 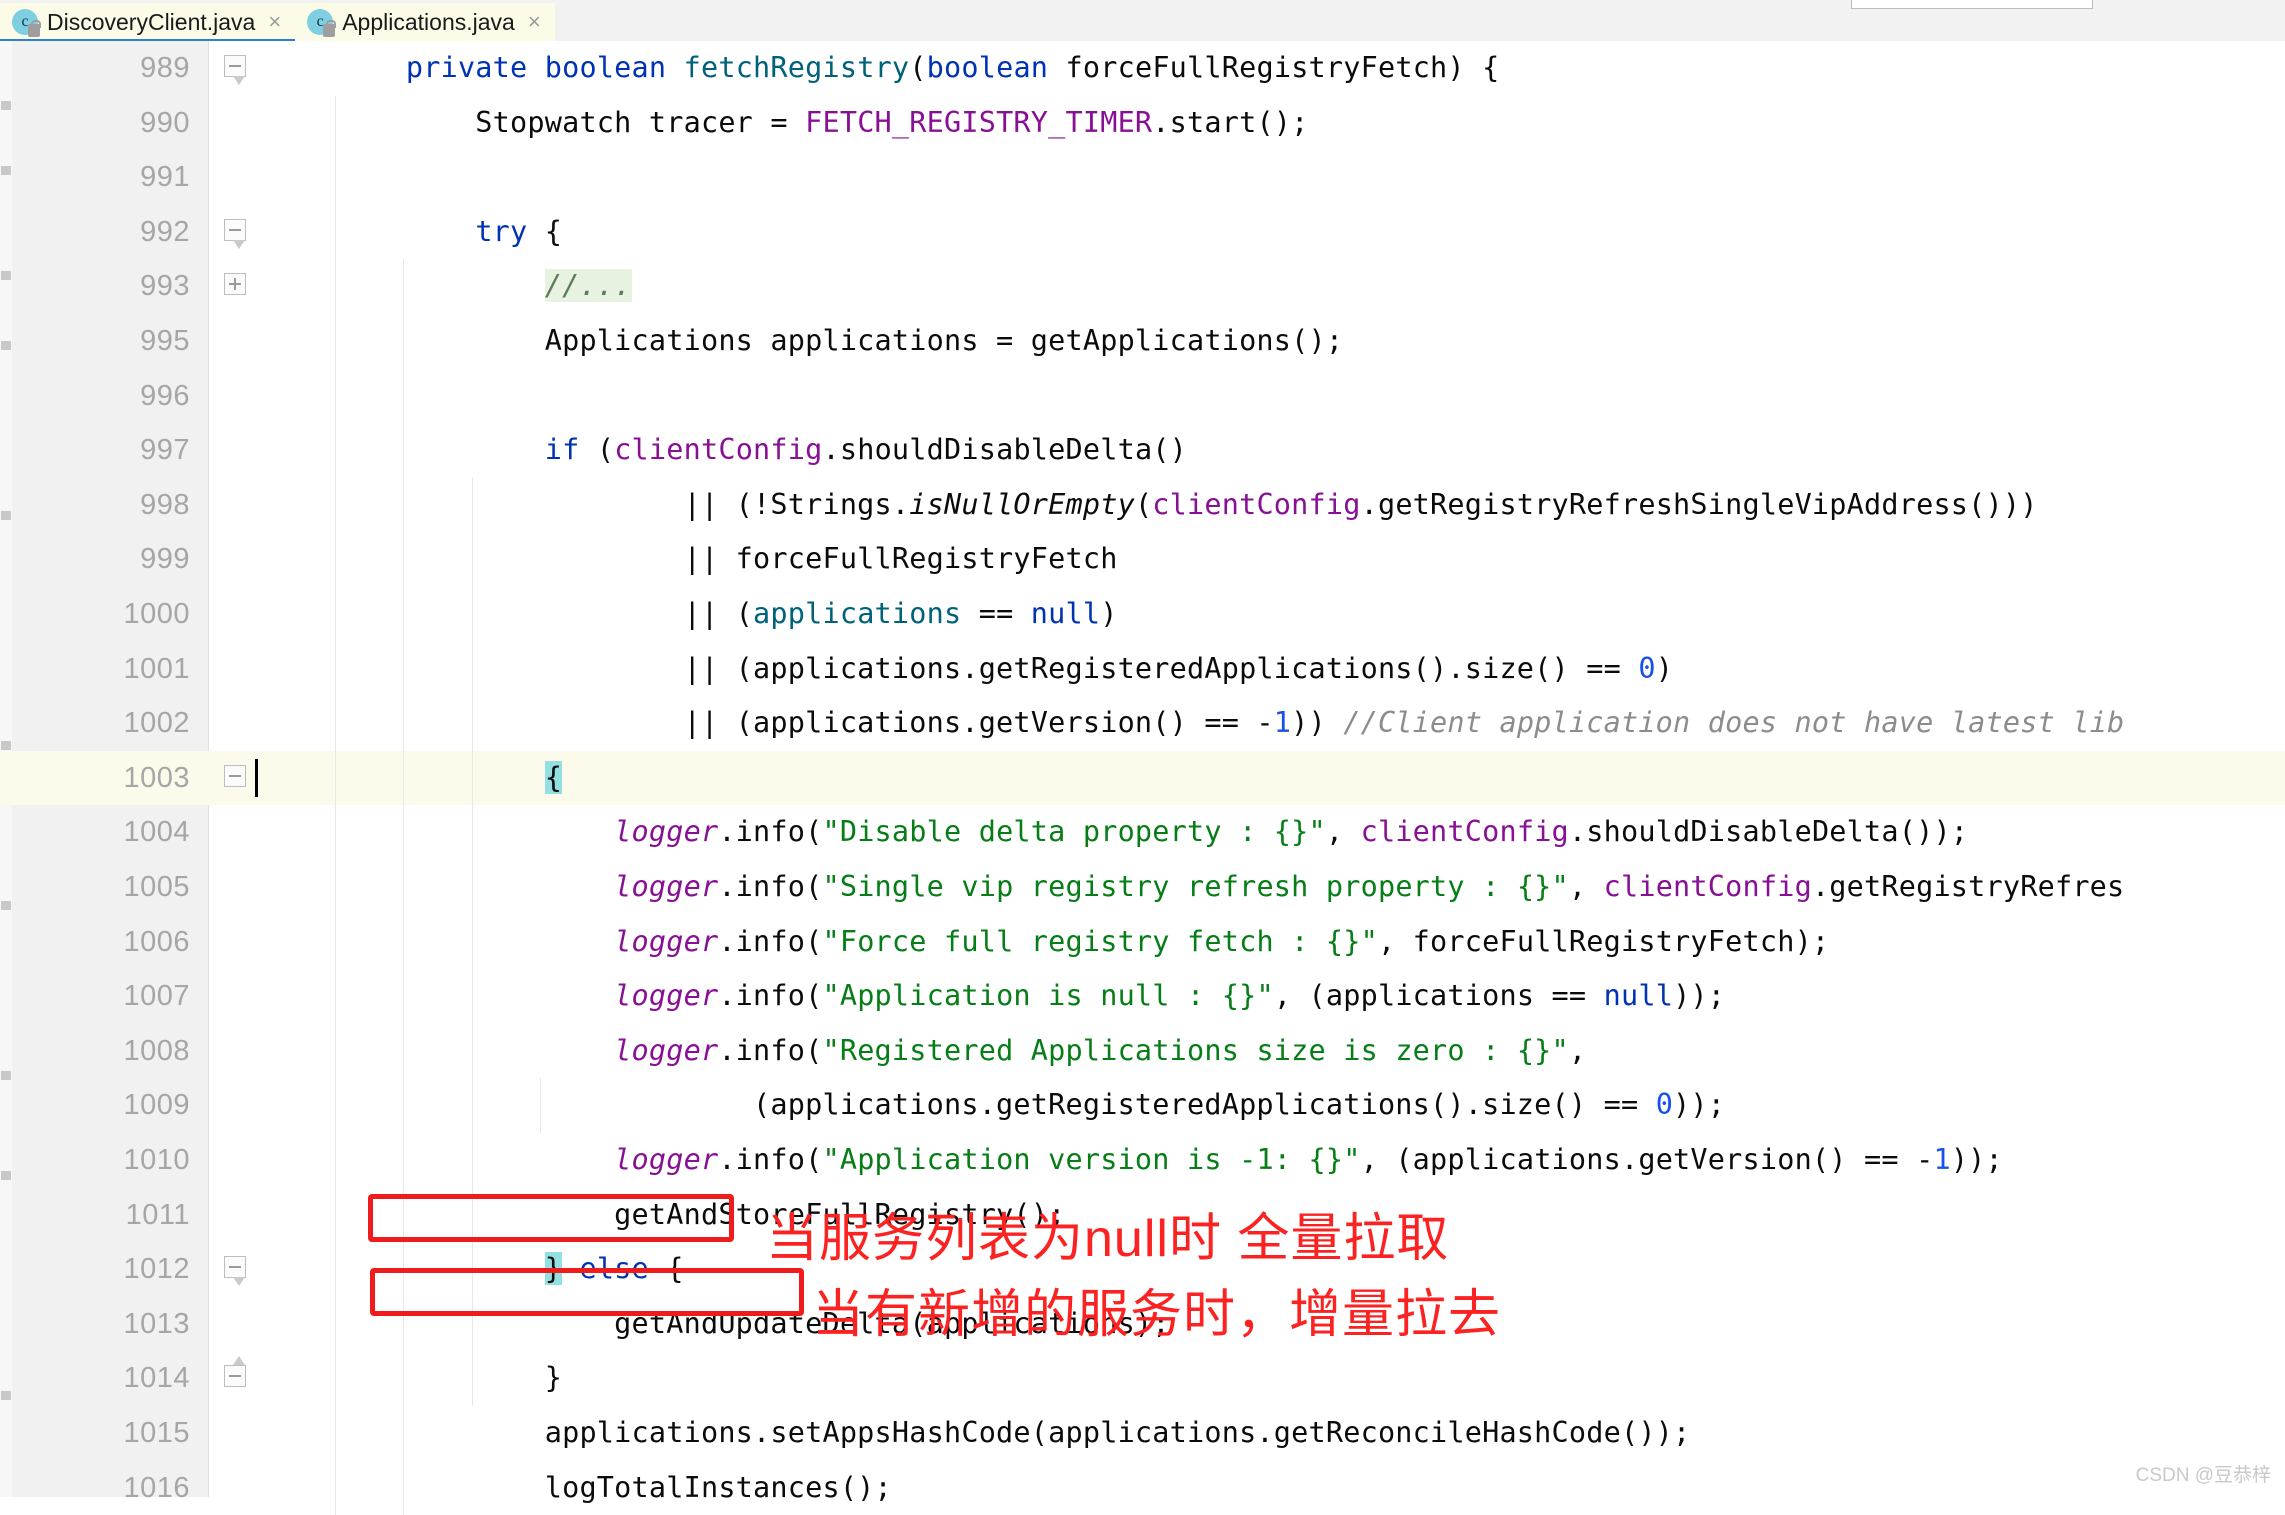 What do you see at coordinates (156, 887) in the screenshot?
I see `line-number: 1005` at bounding box center [156, 887].